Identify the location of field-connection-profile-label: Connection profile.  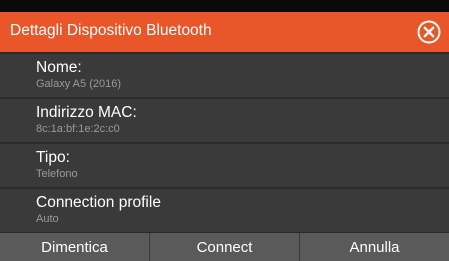
(98, 202).